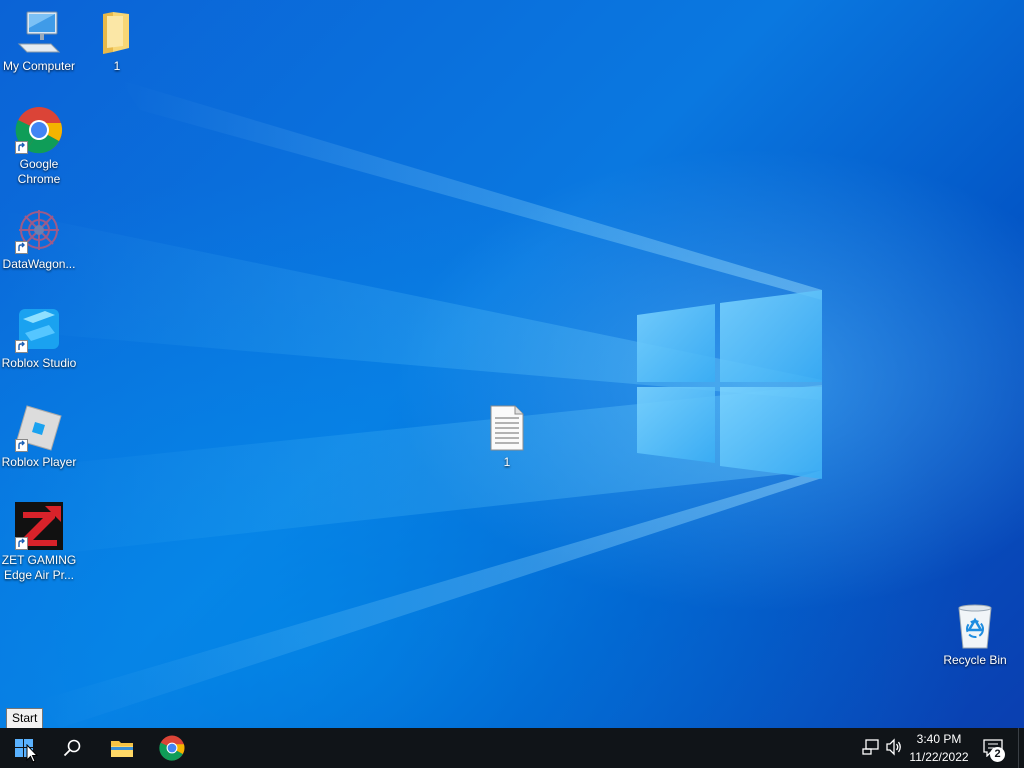  What do you see at coordinates (39, 363) in the screenshot?
I see `desktop-icon-label: Roblox Studio` at bounding box center [39, 363].